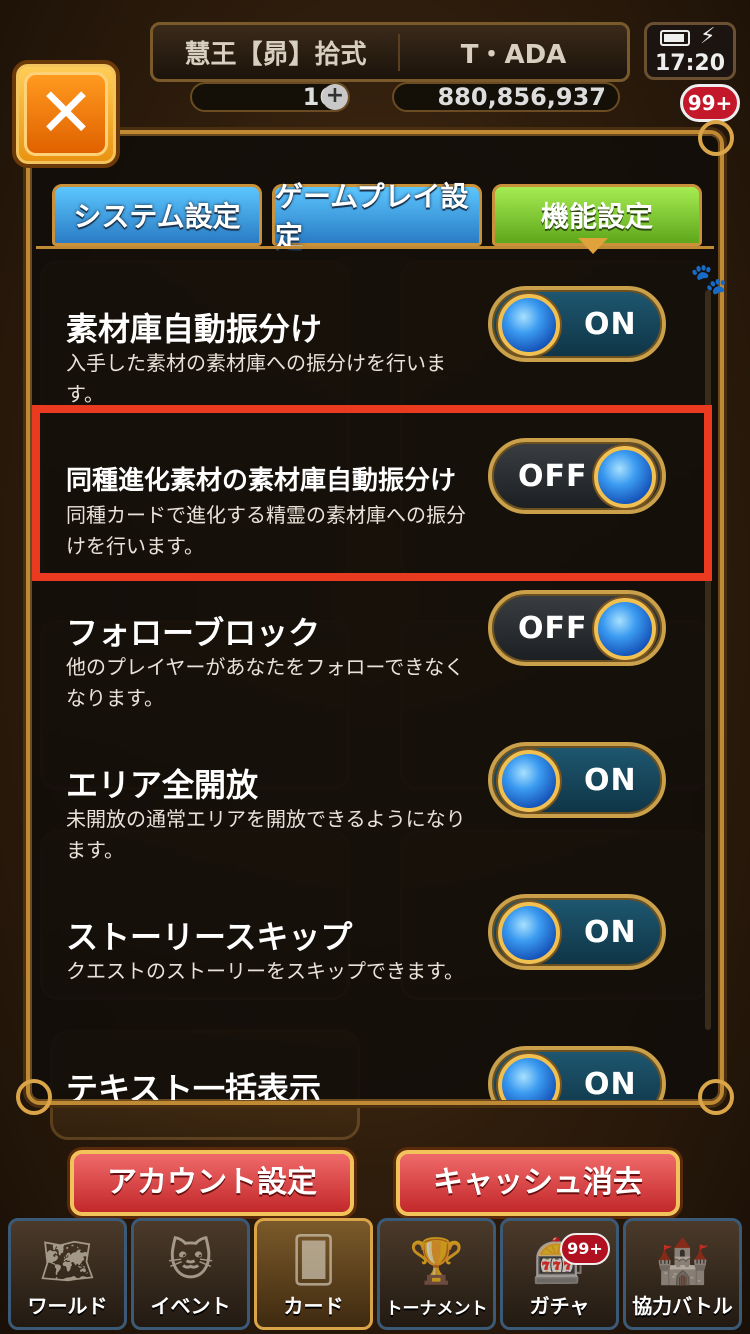  Describe the element at coordinates (577, 780) in the screenshot. I see `area-unlock-toggle: ON` at that location.